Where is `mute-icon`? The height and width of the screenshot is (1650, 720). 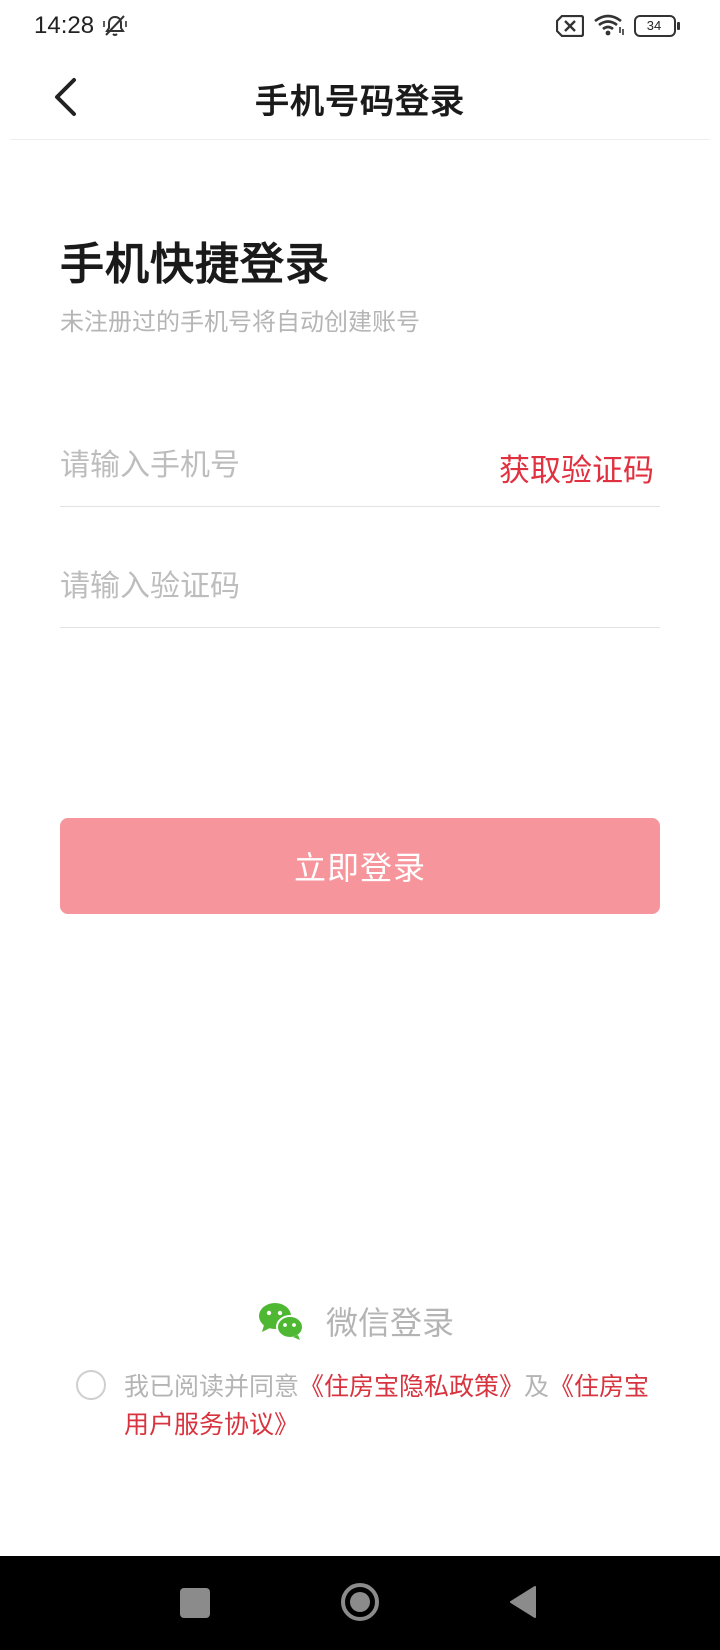
mute-icon is located at coordinates (115, 28).